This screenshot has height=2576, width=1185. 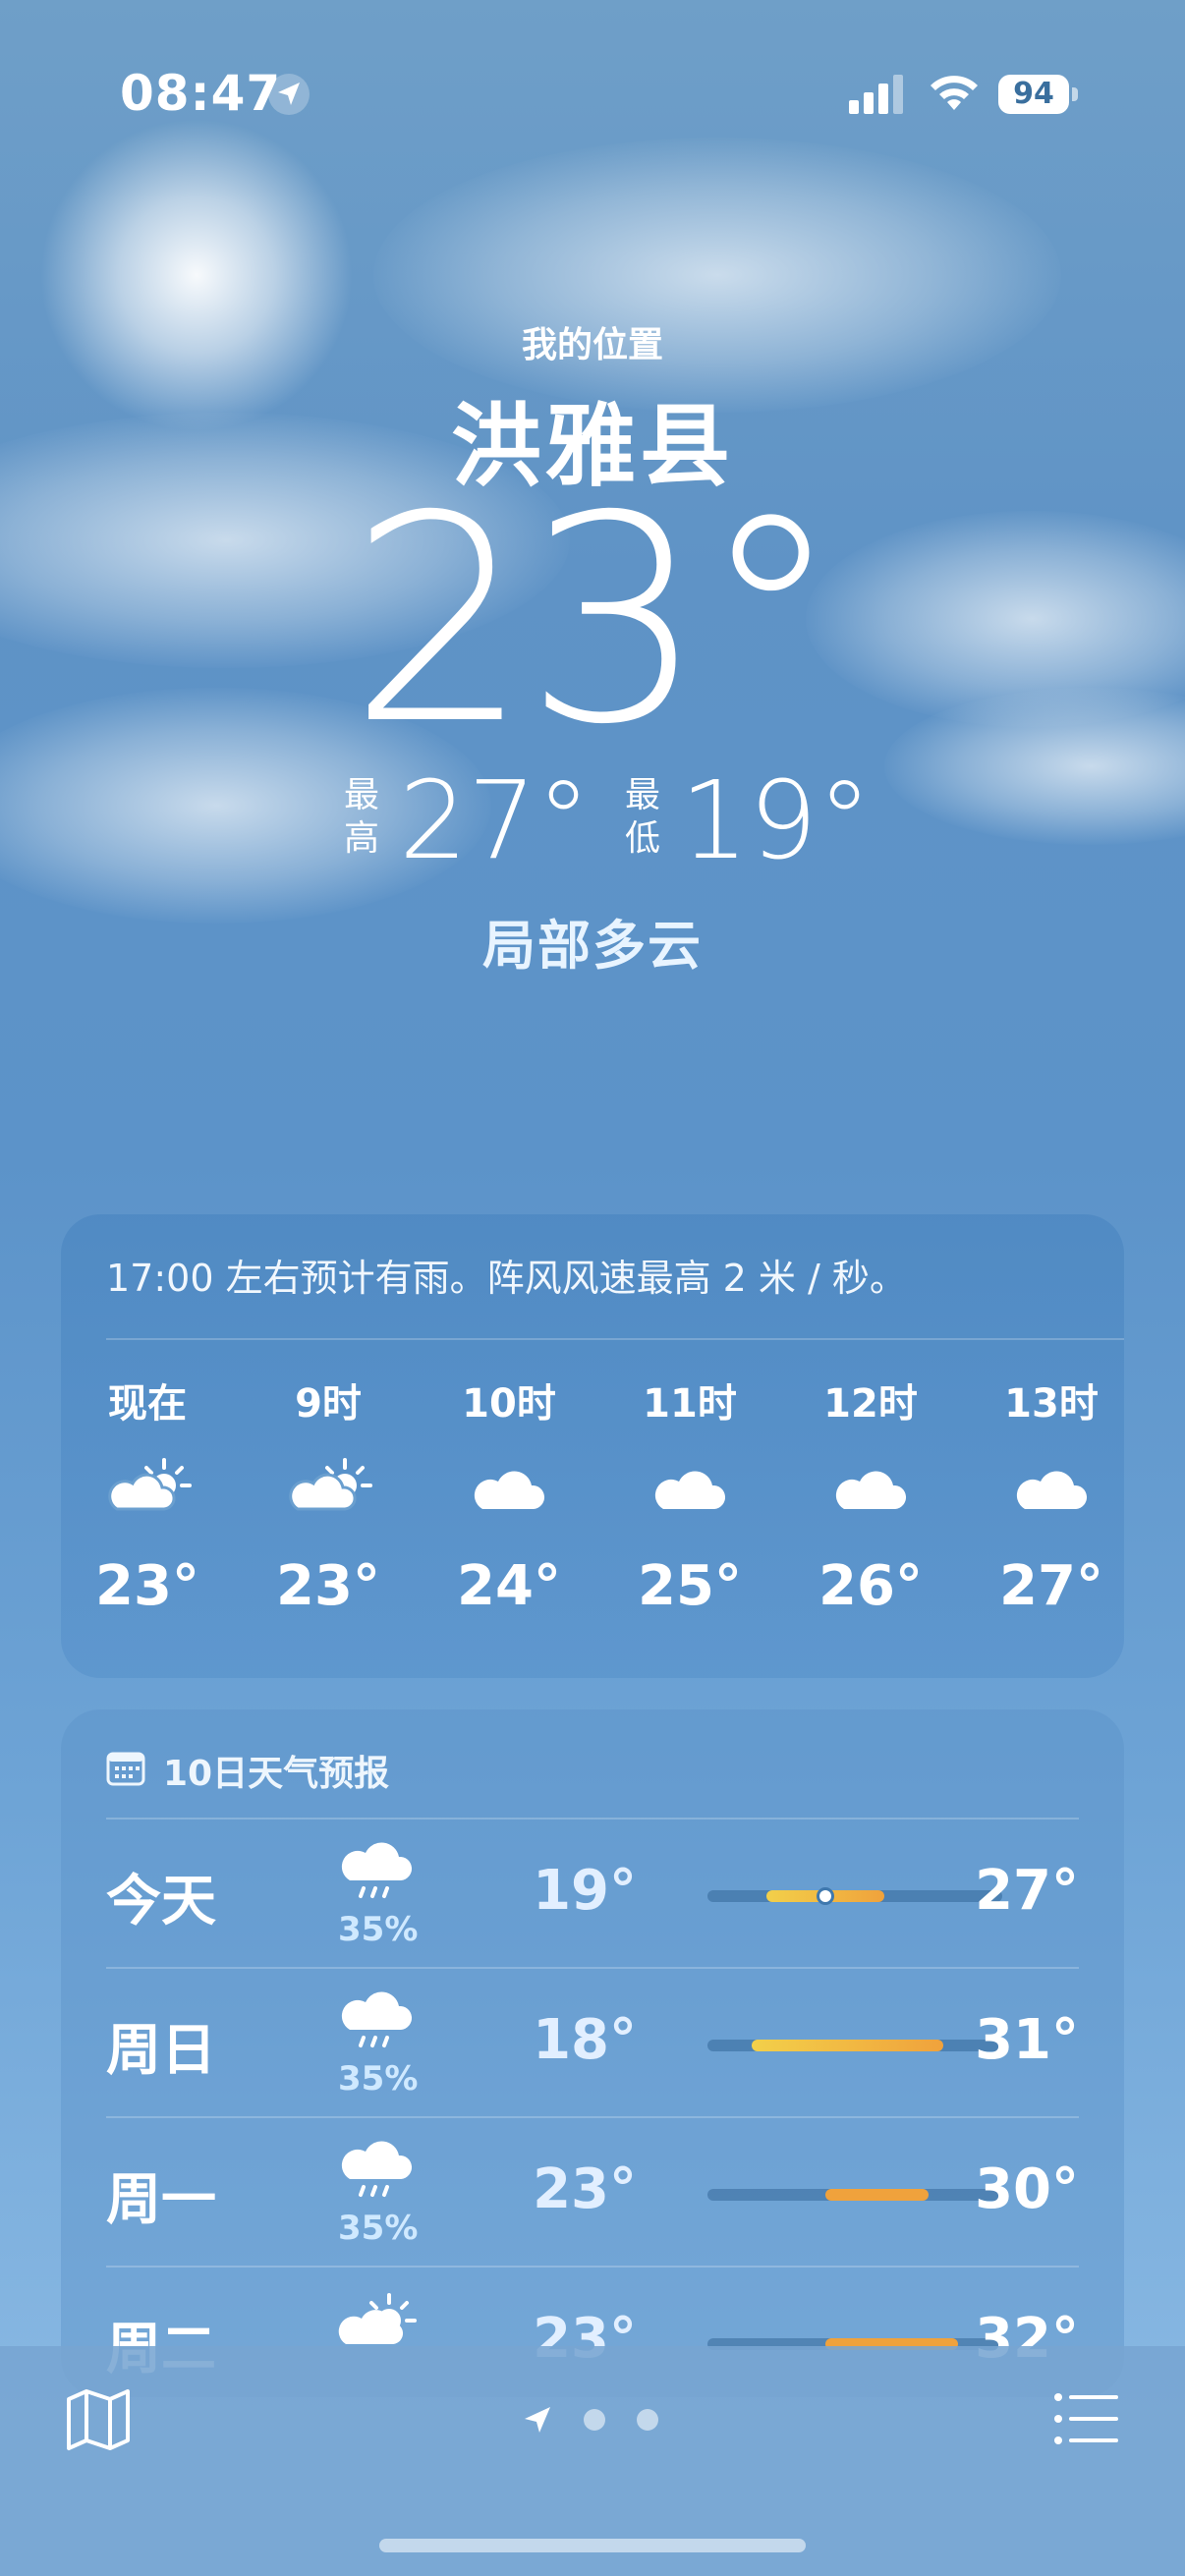 I want to click on forecast-title: 10日天气预报, so click(x=277, y=1774).